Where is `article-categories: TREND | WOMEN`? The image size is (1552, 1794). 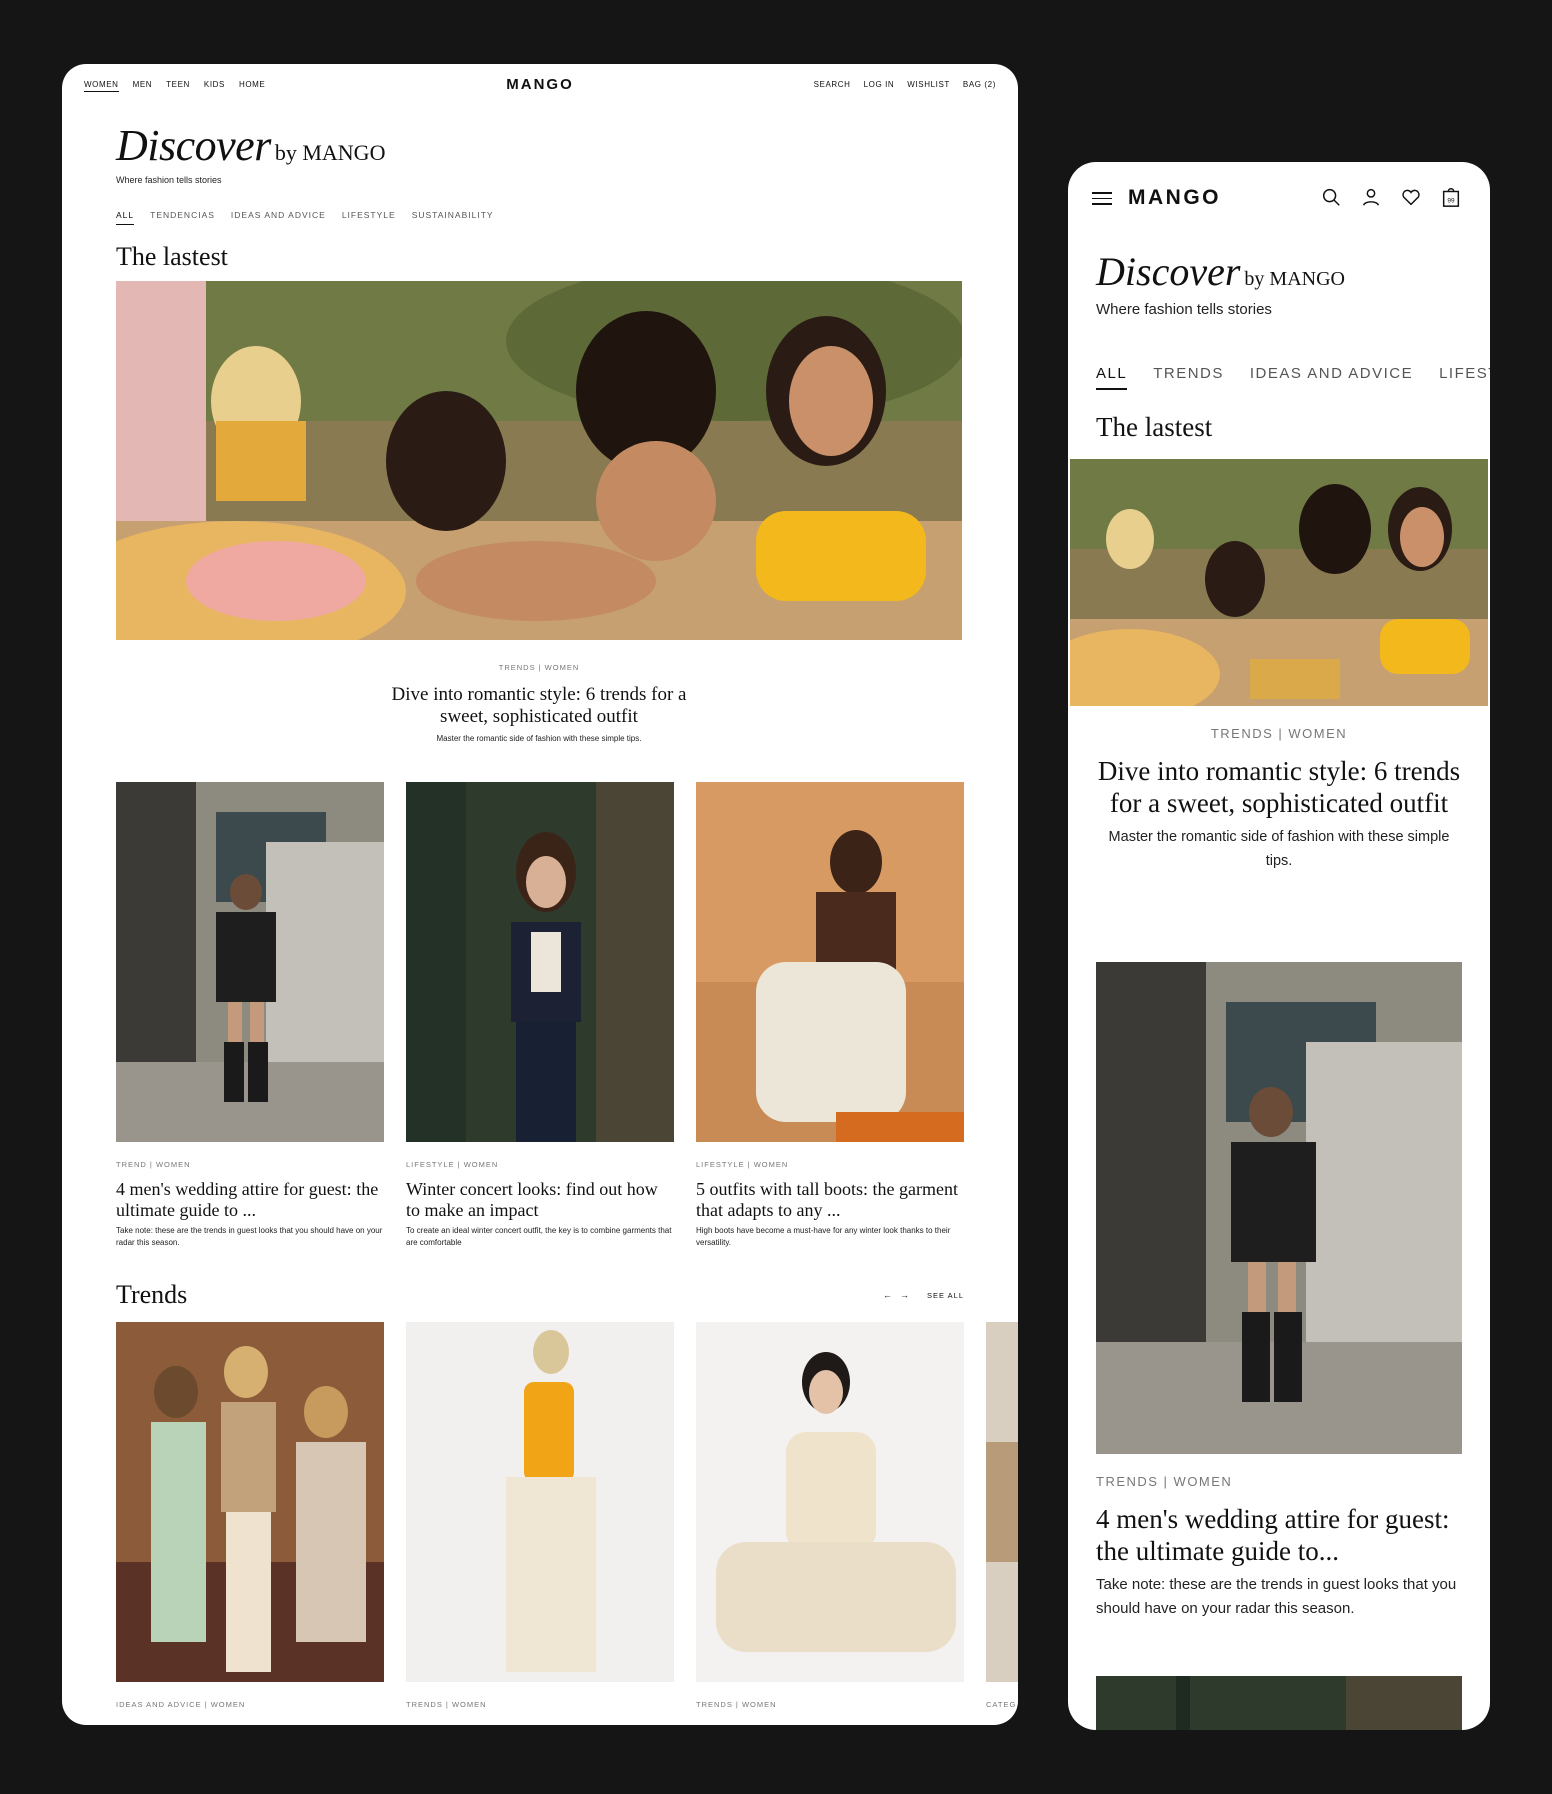 article-categories: TREND | WOMEN is located at coordinates (250, 1164).